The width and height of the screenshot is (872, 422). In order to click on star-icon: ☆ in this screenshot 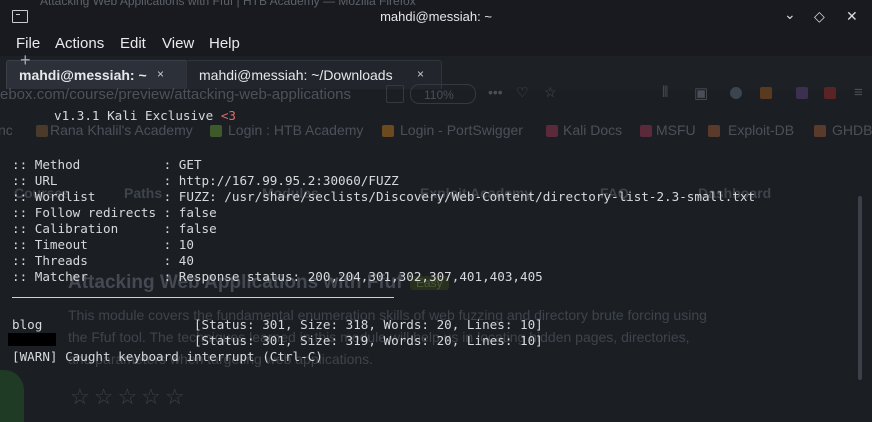, I will do `click(550, 92)`.